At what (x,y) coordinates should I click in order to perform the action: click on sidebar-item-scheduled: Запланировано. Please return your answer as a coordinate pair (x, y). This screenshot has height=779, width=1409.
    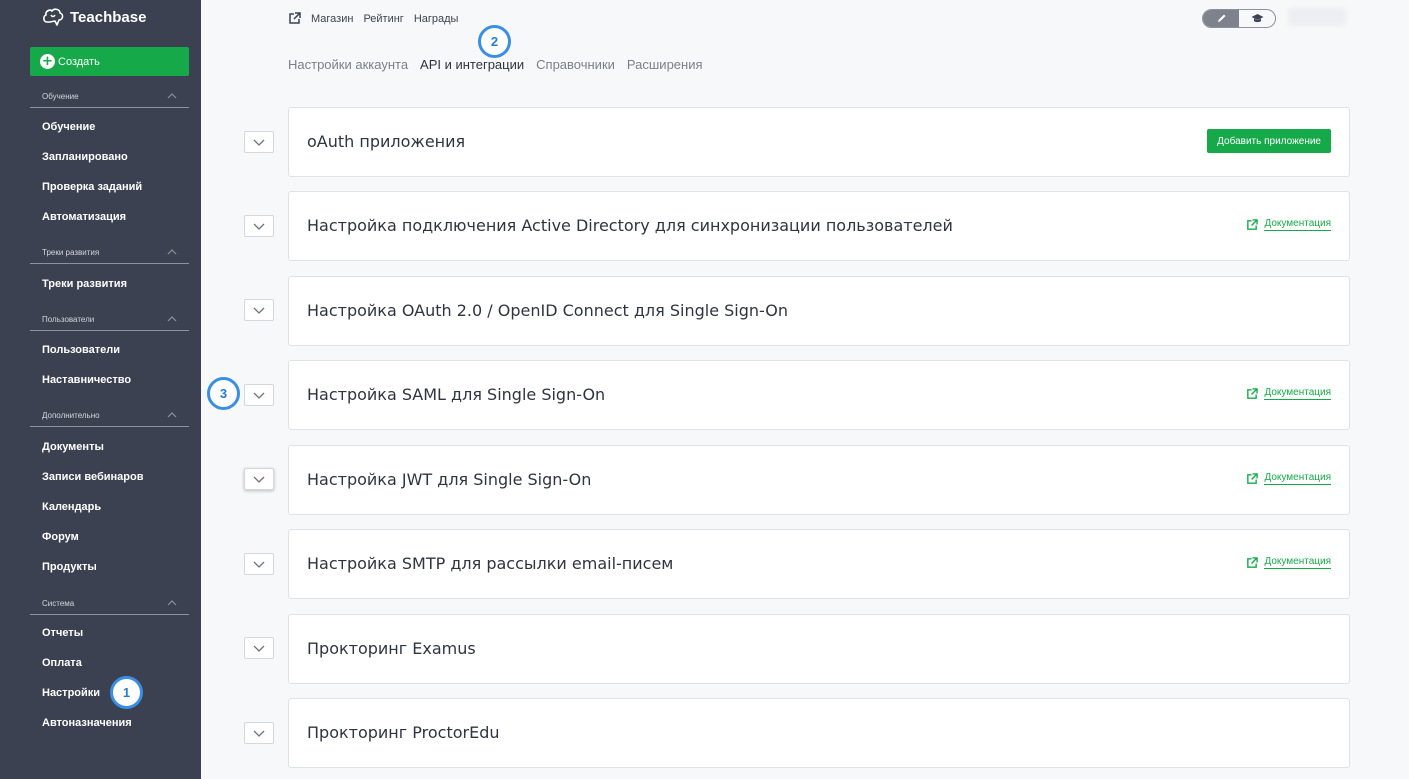
    Looking at the image, I should click on (85, 157).